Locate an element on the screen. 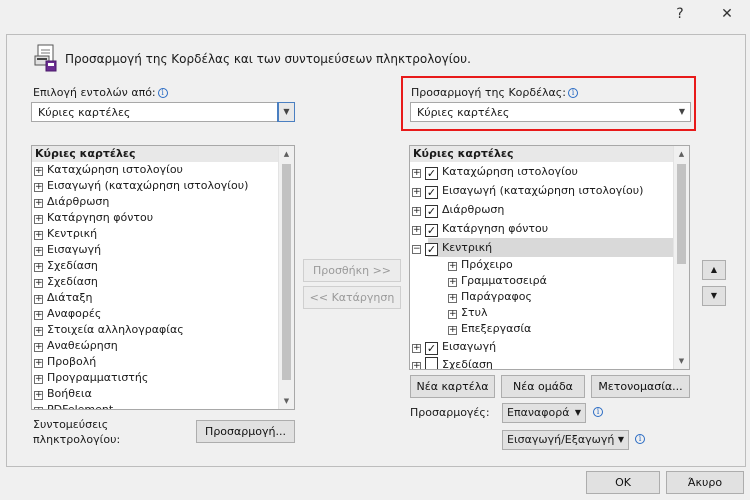 This screenshot has height=500, width=750. new-tab-button: Νέα καρτέλα is located at coordinates (452, 386).